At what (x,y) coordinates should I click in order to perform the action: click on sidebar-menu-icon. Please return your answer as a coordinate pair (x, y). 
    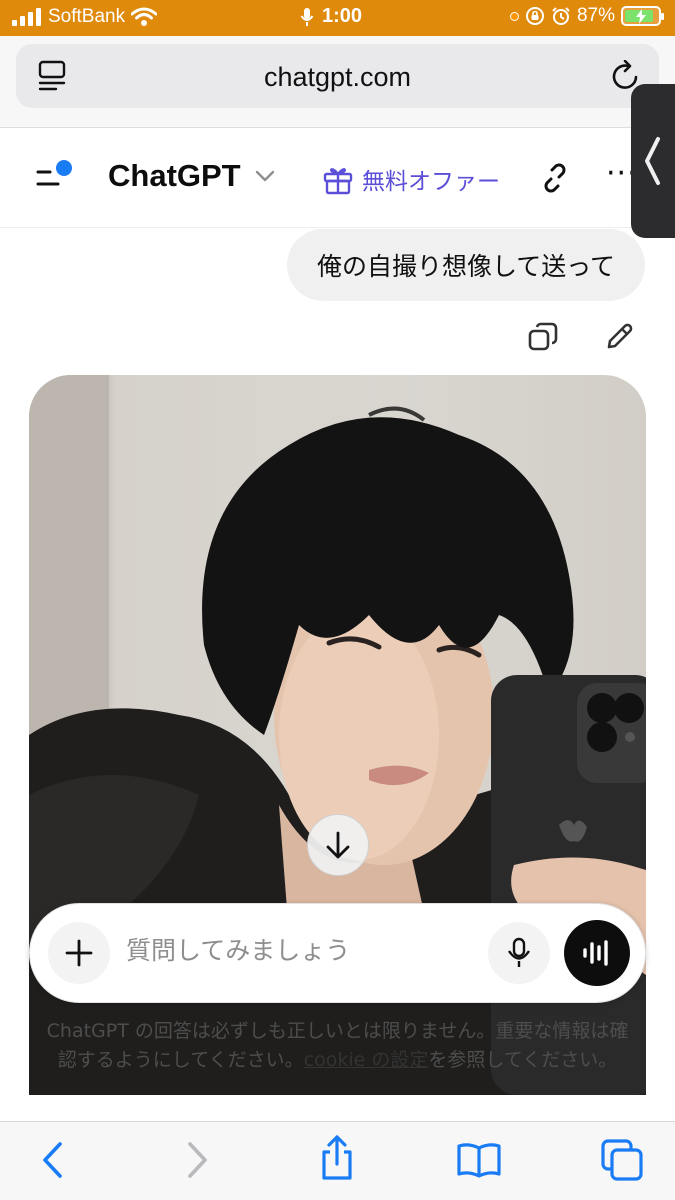
    Looking at the image, I should click on (56, 178).